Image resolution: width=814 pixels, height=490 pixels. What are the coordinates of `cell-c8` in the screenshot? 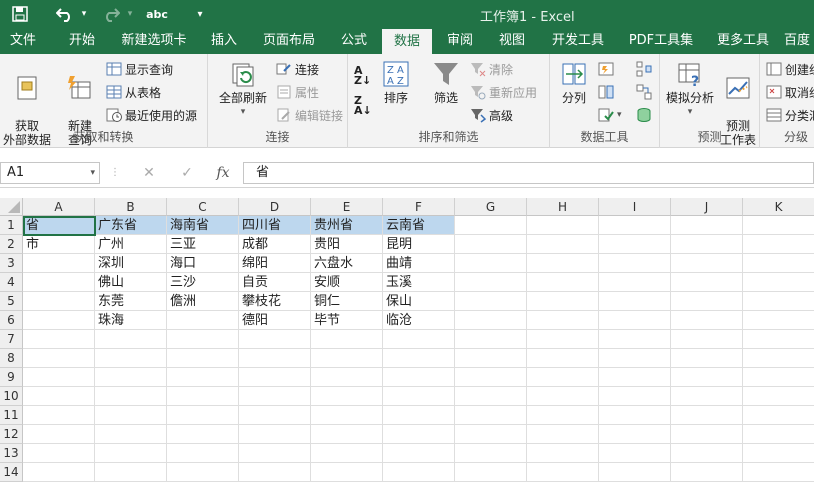 It's located at (203, 358).